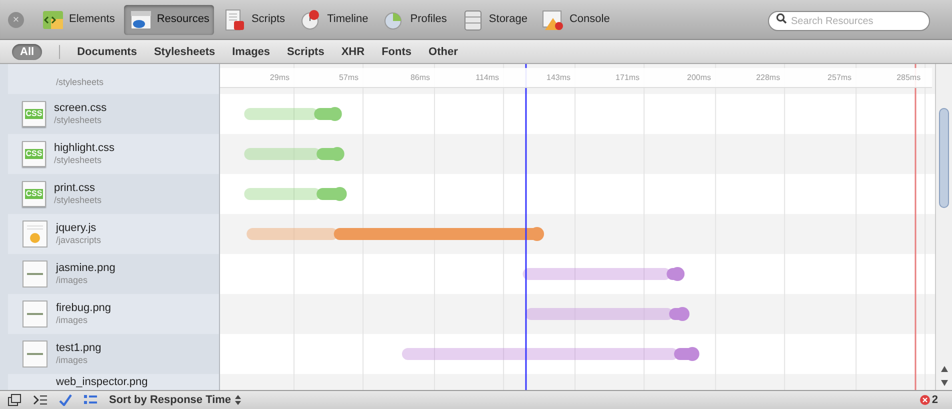  What do you see at coordinates (558, 78) in the screenshot?
I see `tick-label: 143ms` at bounding box center [558, 78].